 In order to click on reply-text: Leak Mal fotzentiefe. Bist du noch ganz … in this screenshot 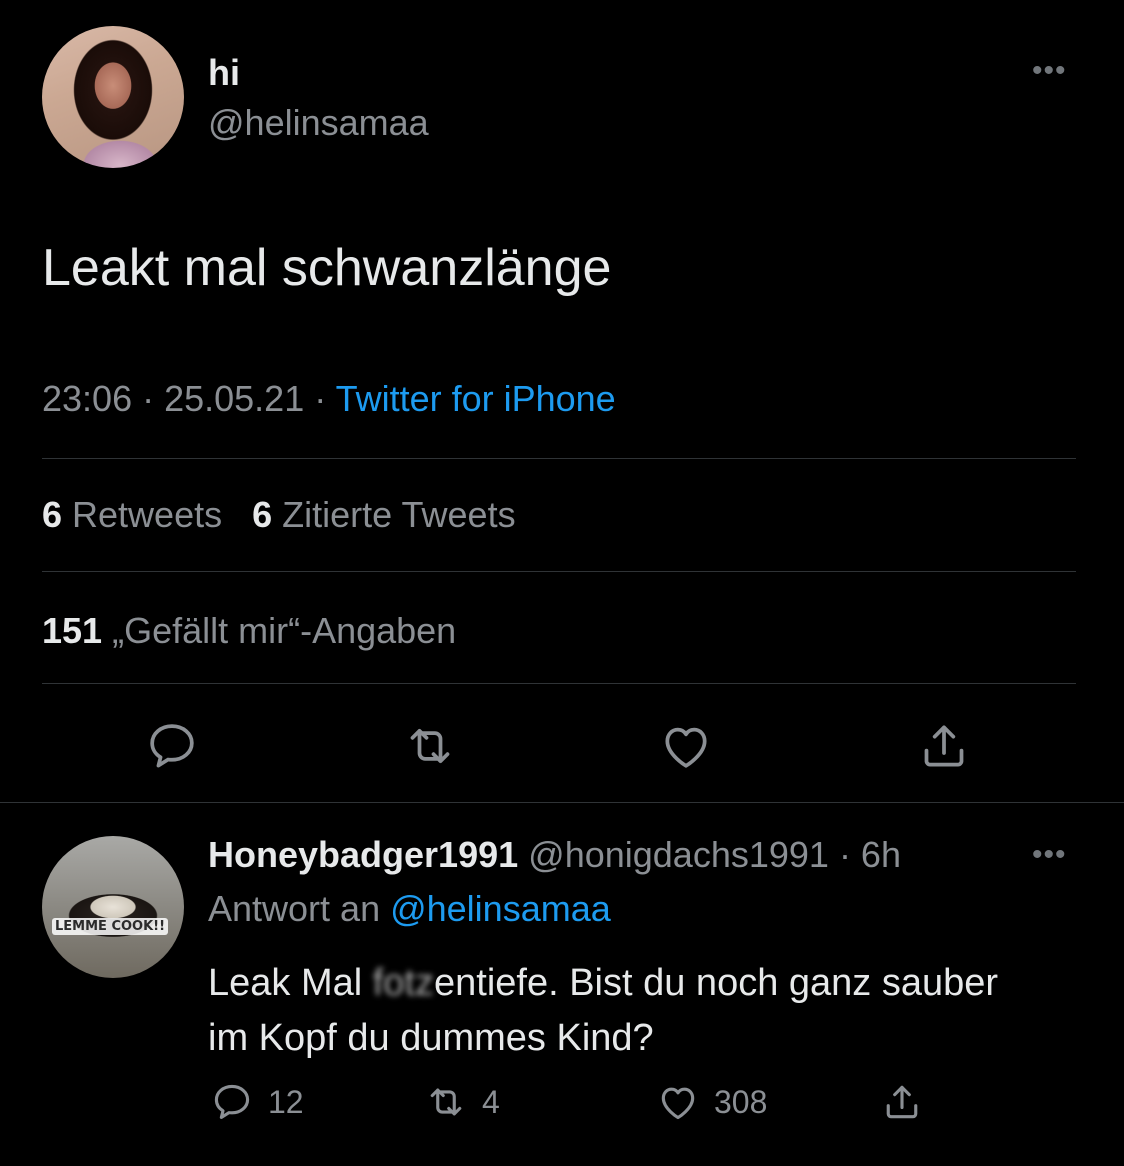, I will do `click(608, 1011)`.